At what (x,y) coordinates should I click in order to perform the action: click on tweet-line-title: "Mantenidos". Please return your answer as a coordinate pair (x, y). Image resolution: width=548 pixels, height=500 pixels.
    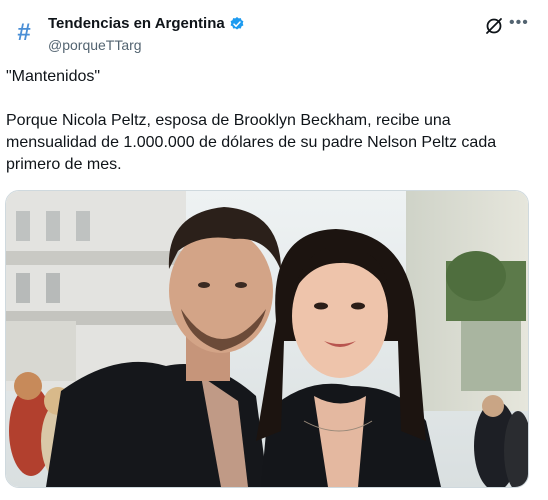
    Looking at the image, I should click on (53, 76).